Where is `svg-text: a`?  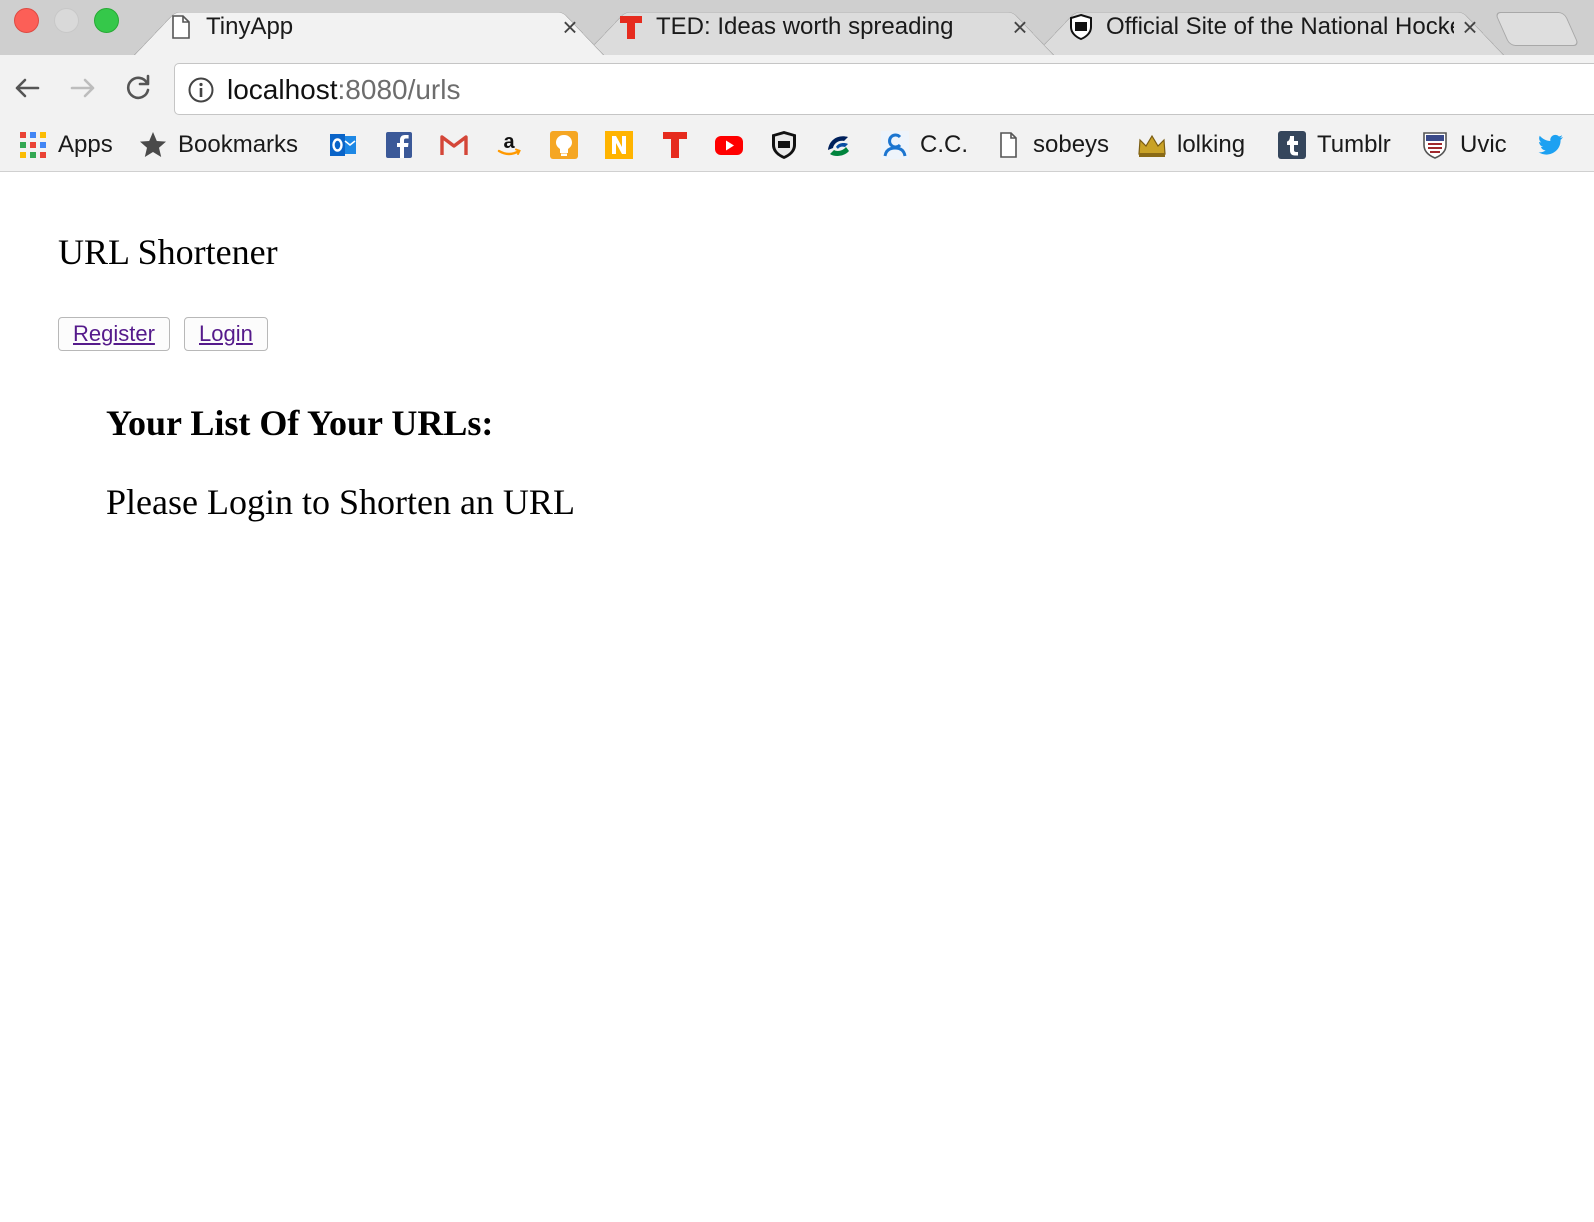 svg-text: a is located at coordinates (509, 142).